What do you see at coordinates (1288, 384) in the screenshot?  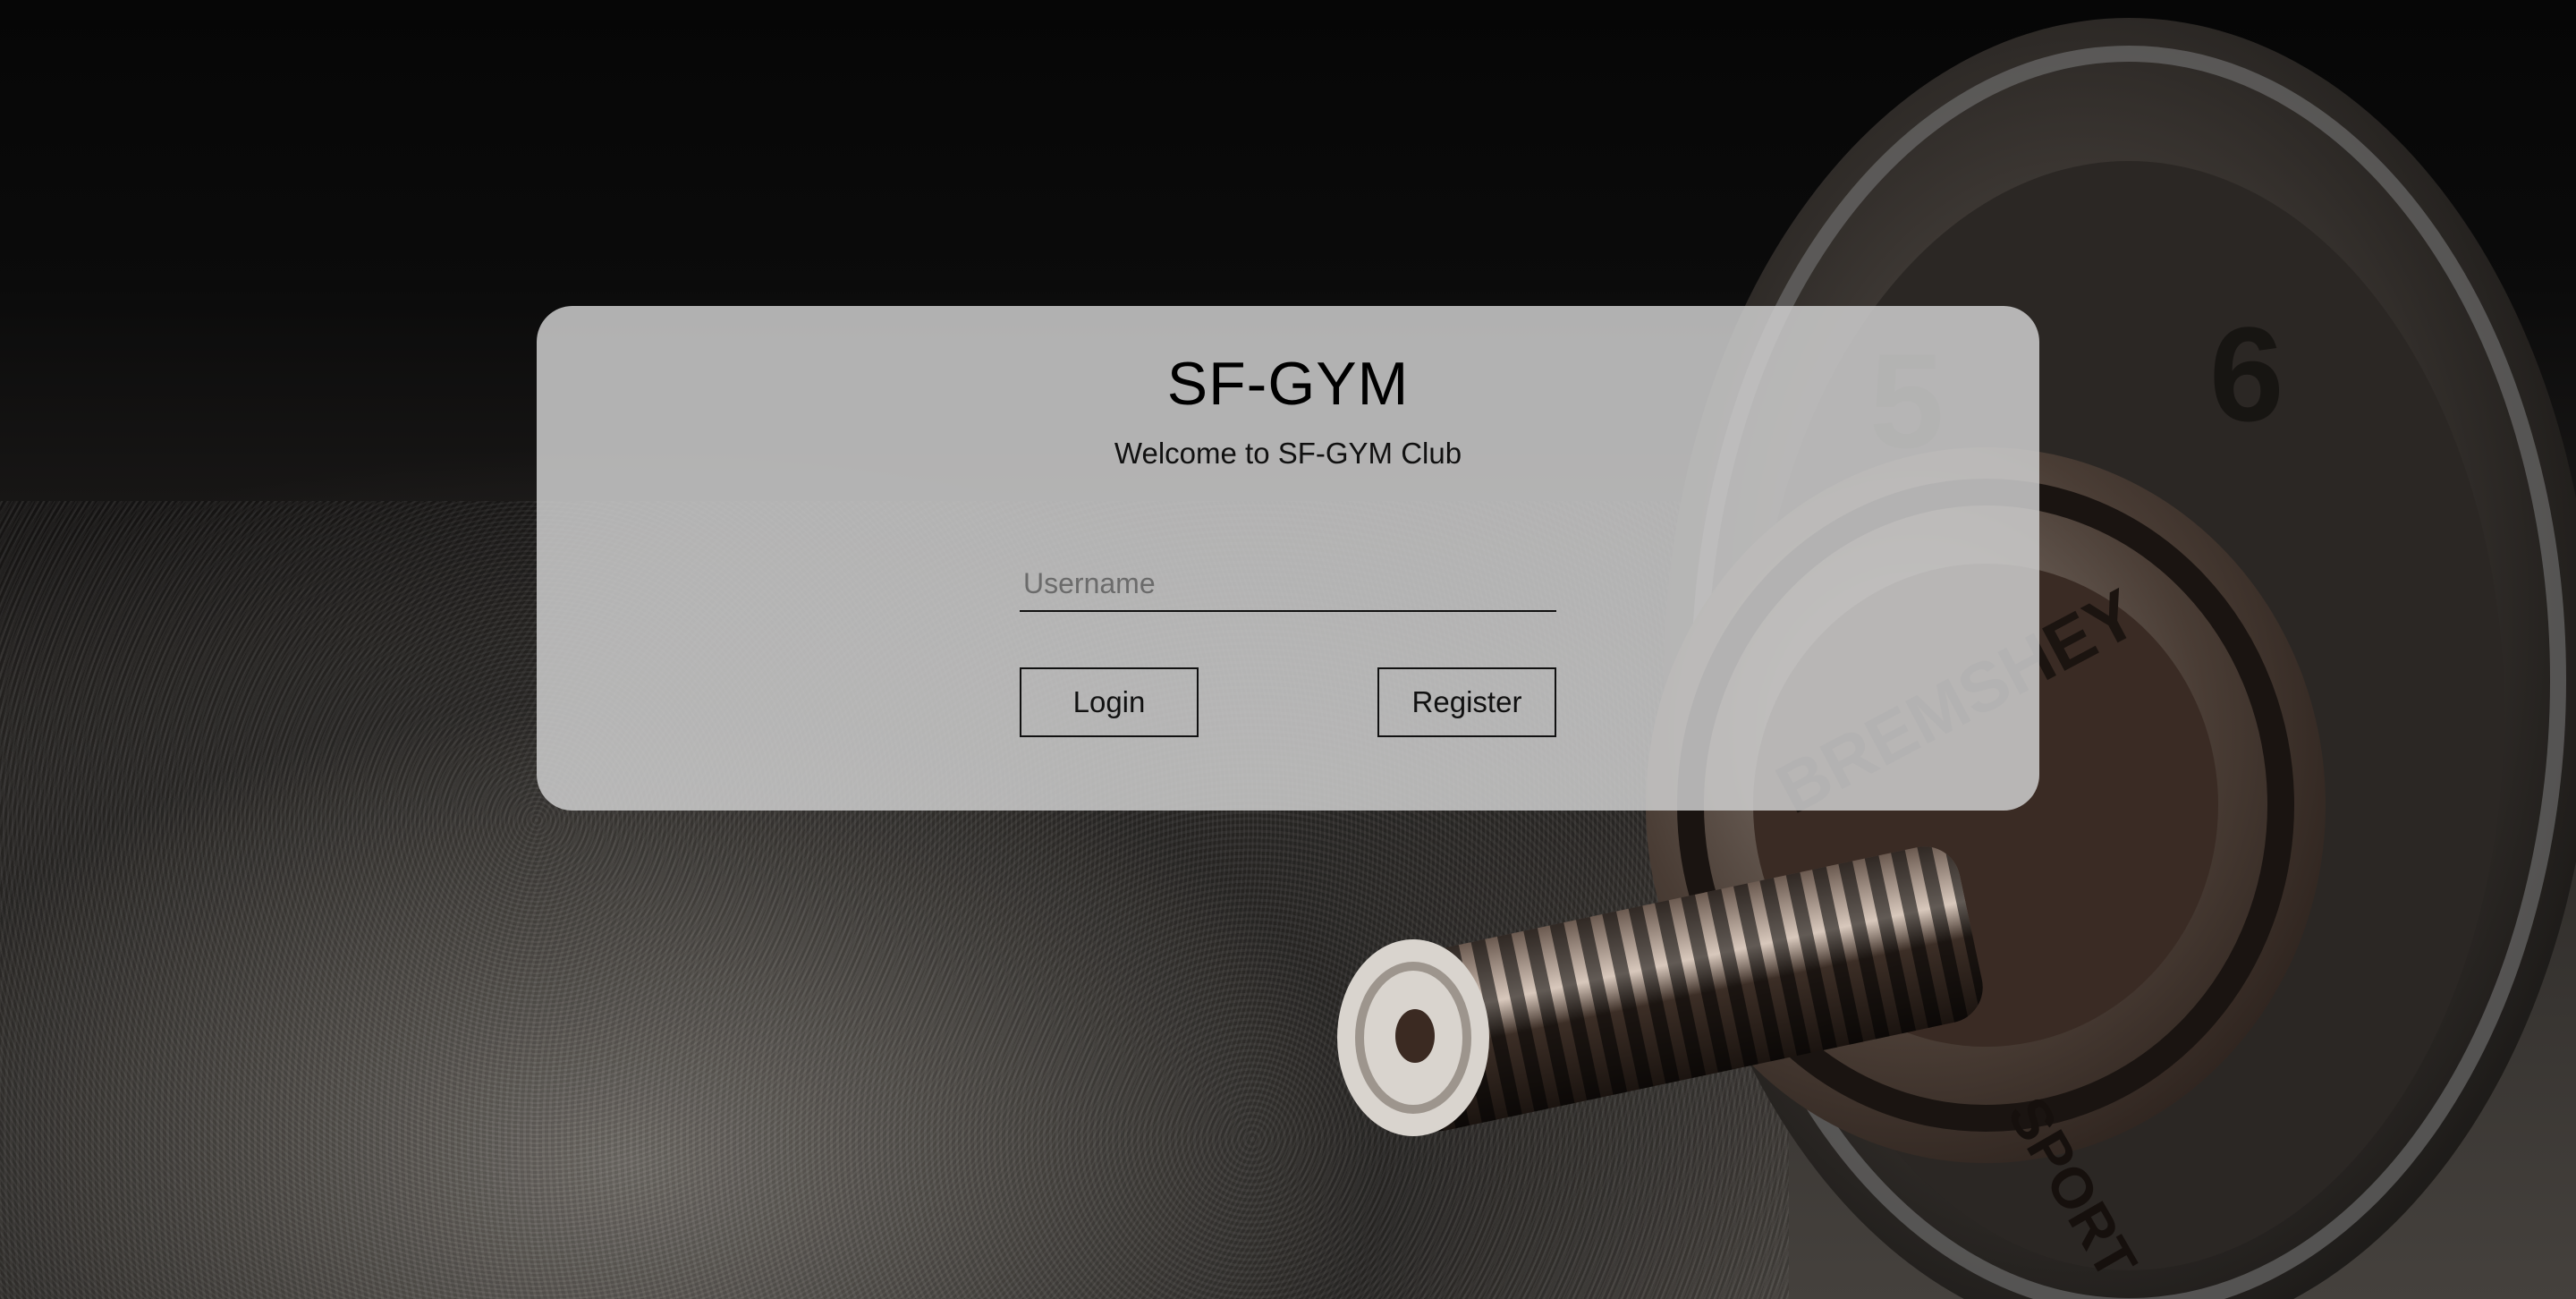 I see `page-title: SF-GYM` at bounding box center [1288, 384].